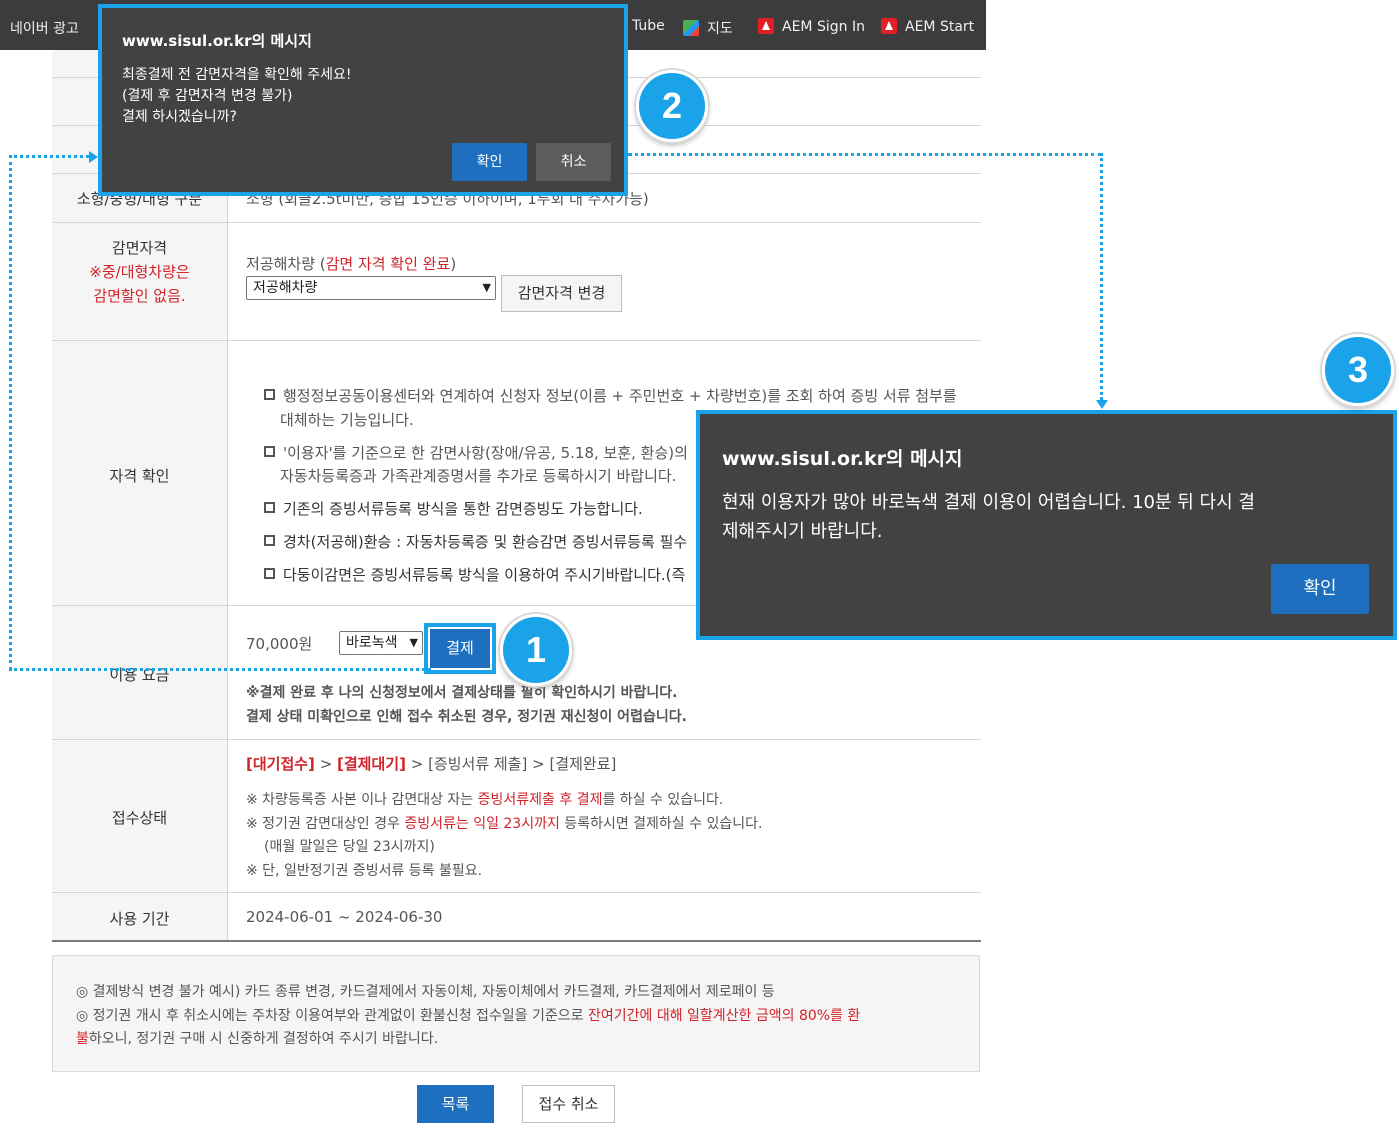 This screenshot has height=1128, width=1399. Describe the element at coordinates (279, 644) in the screenshot. I see `fee-amount: 70,000원` at that location.